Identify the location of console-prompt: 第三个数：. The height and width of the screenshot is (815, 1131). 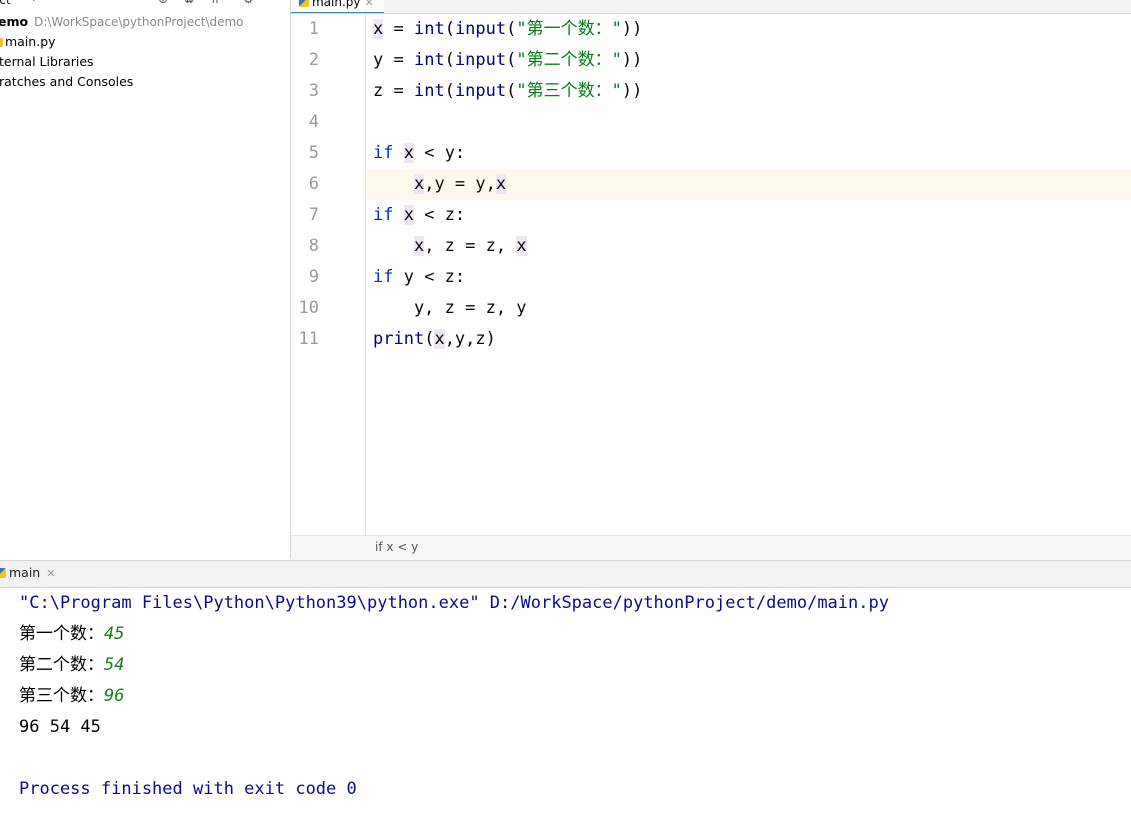
(61, 696).